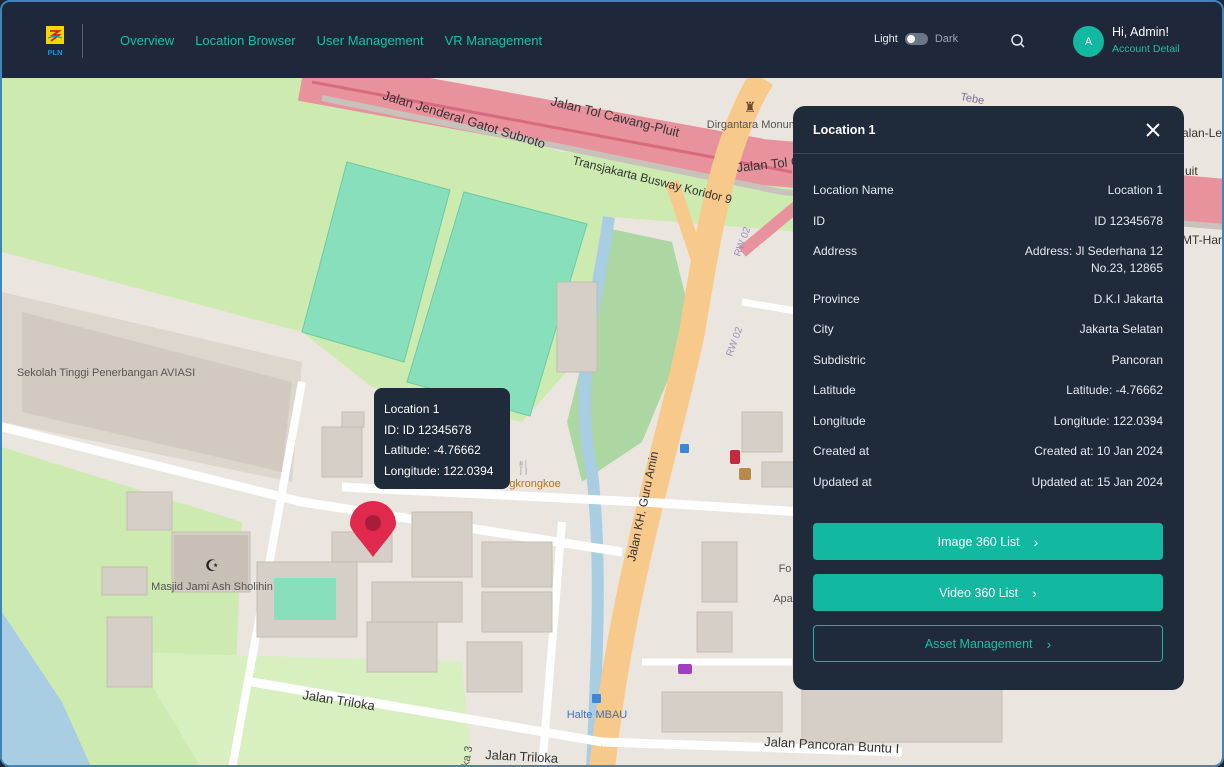  I want to click on tooltip-latitude: Latitude: -4.76662, so click(432, 450).